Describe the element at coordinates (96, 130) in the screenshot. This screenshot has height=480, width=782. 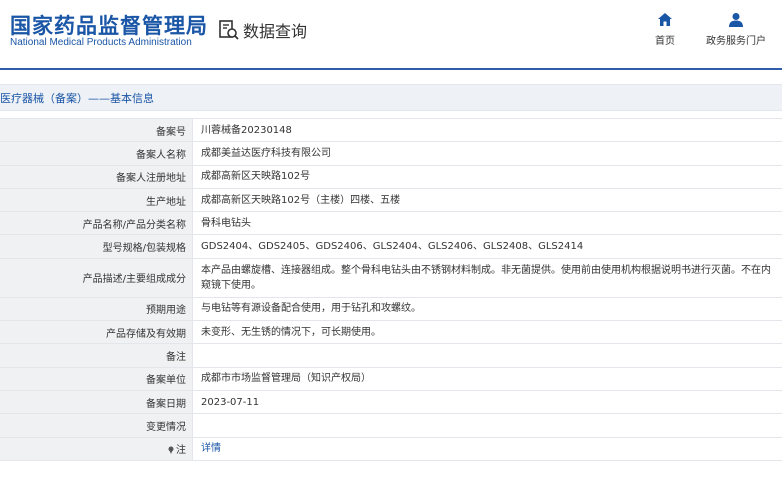
I see `field-label: 备案号` at that location.